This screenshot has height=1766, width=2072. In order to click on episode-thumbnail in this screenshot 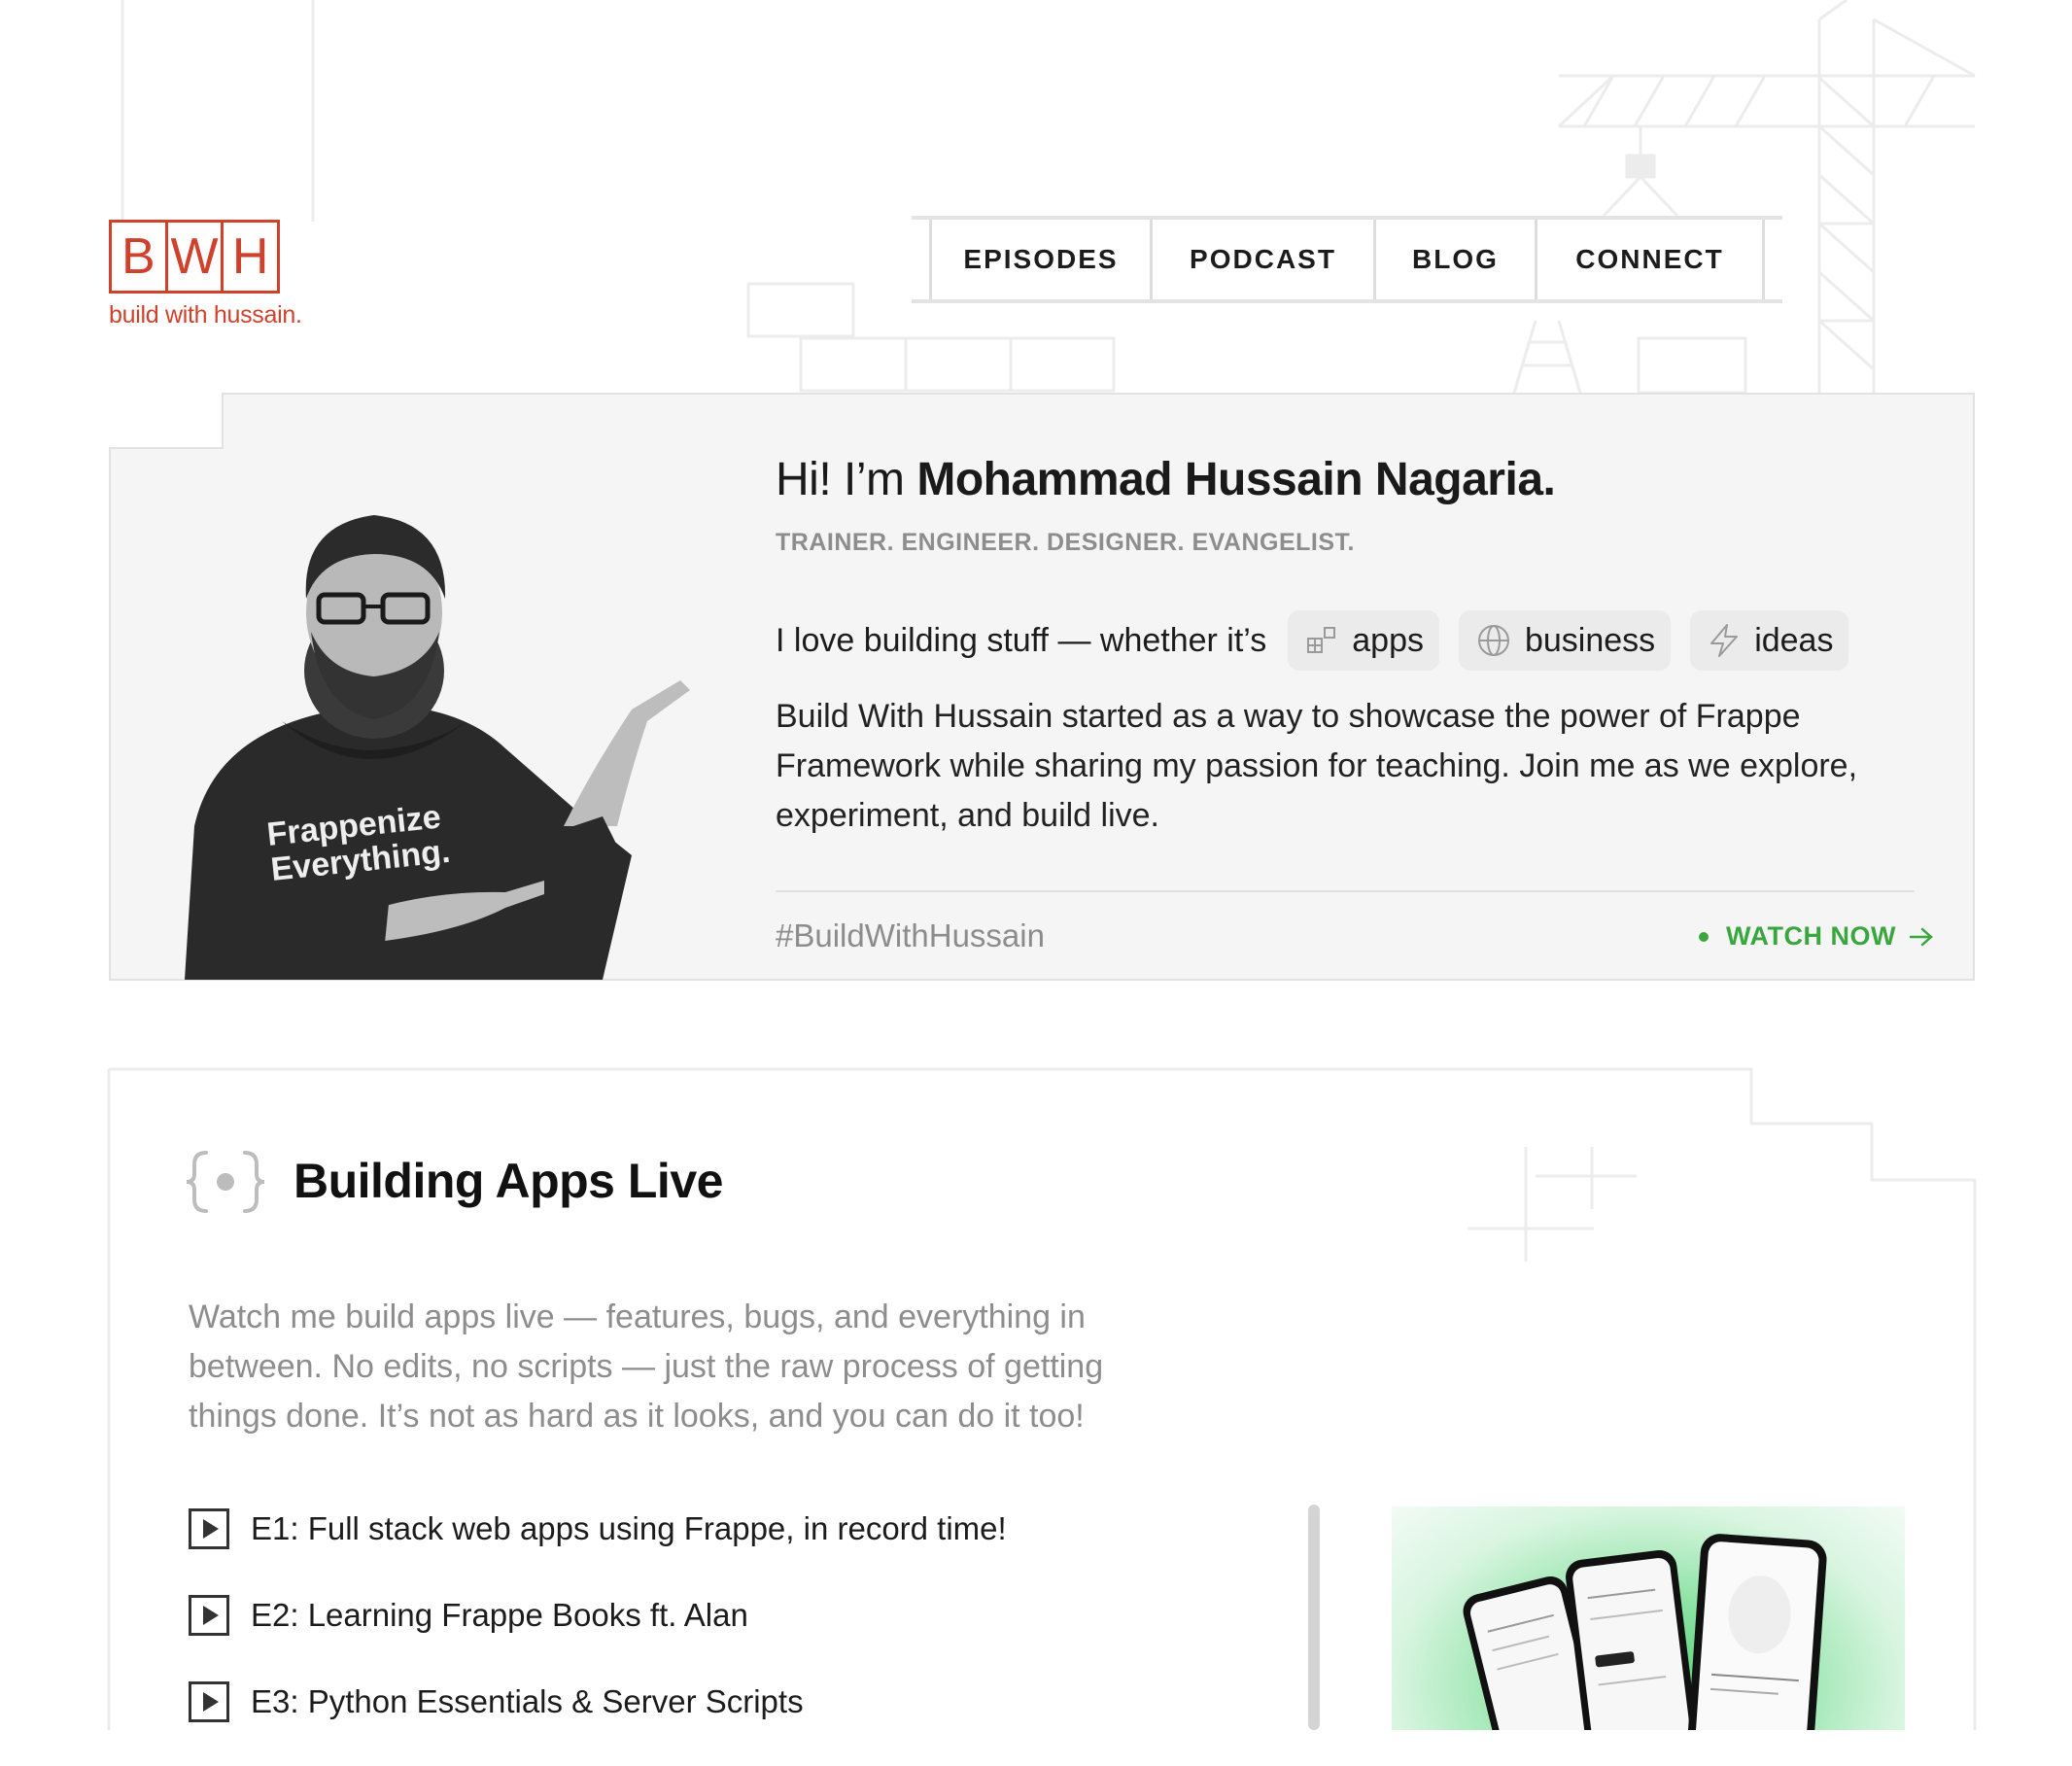, I will do `click(1649, 1618)`.